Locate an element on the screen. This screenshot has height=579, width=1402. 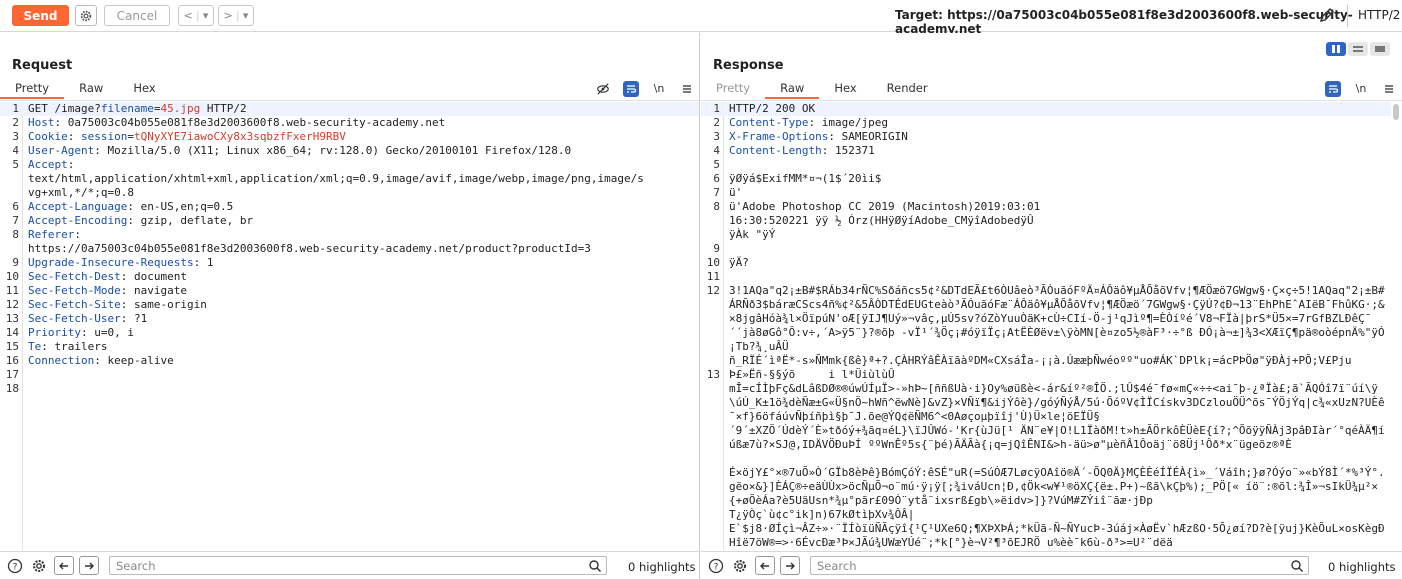
response-search-settings-button is located at coordinates (740, 566).